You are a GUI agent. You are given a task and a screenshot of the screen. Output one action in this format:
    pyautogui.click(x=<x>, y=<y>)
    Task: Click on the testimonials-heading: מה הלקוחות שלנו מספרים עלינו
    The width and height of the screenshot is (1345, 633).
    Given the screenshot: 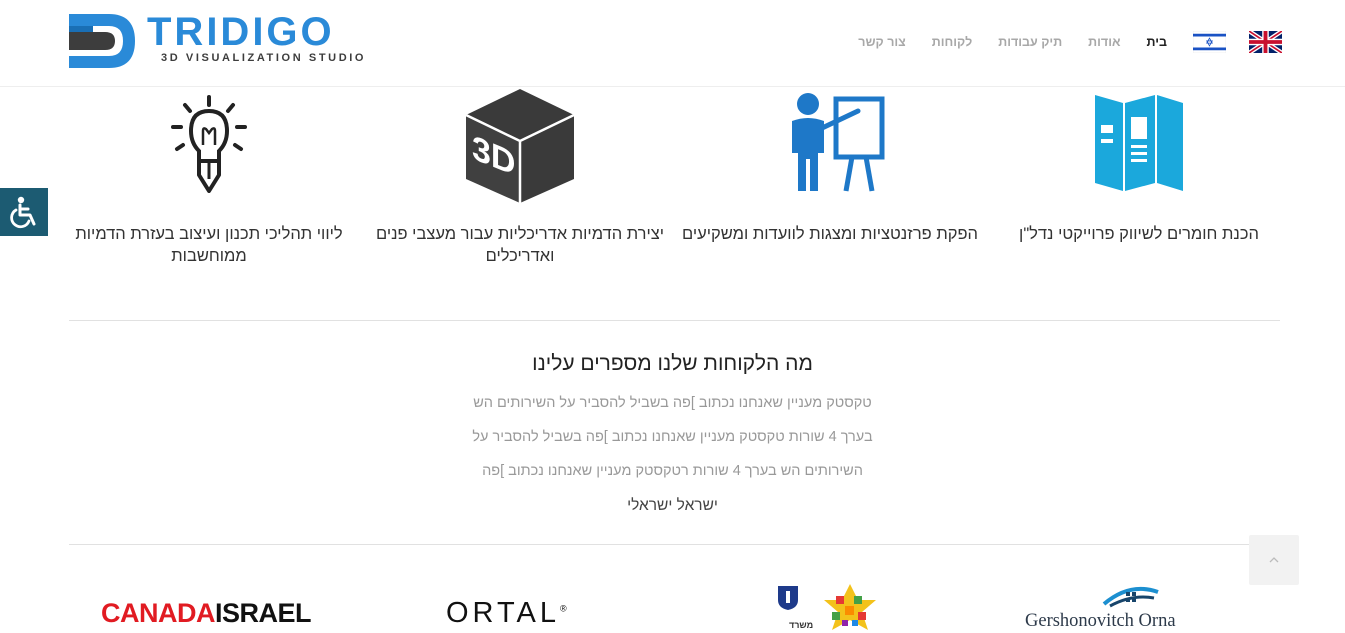 What is the action you would take?
    pyautogui.click(x=672, y=363)
    